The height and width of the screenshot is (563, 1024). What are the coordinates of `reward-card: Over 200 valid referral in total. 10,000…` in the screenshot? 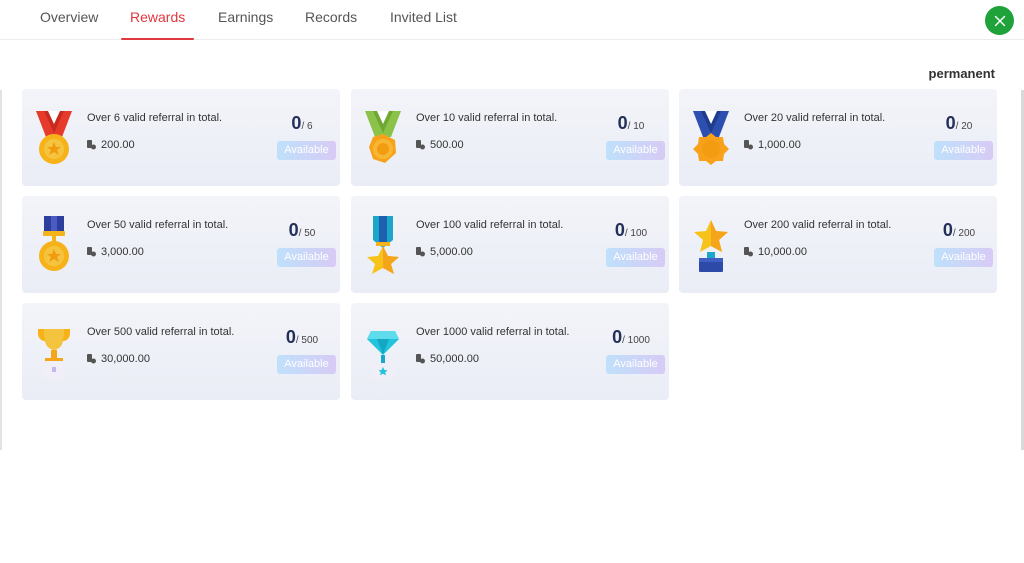 It's located at (838, 244).